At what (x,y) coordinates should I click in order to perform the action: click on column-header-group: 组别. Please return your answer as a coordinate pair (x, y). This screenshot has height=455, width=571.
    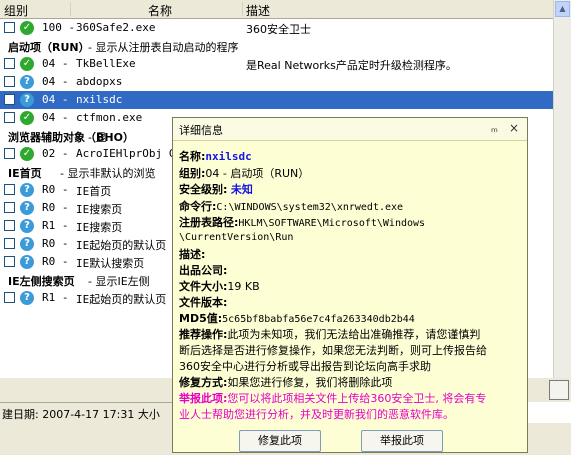
    Looking at the image, I should click on (16, 10).